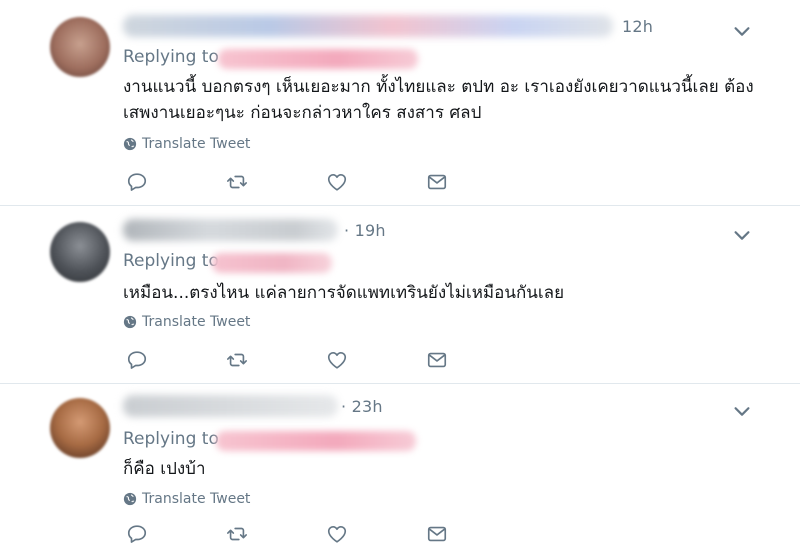 This screenshot has width=800, height=545. Describe the element at coordinates (370, 230) in the screenshot. I see `tweet-time-value: 19h` at that location.